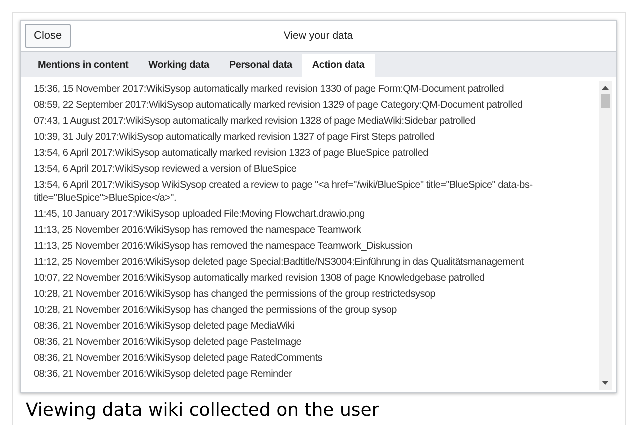  I want to click on tab: Personal data, so click(260, 65).